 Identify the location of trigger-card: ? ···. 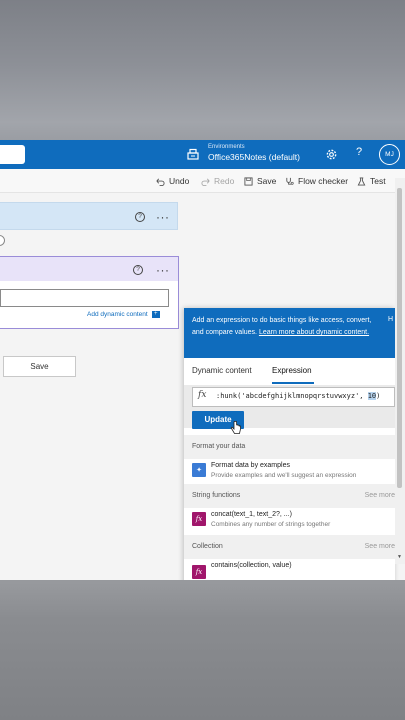
(89, 216).